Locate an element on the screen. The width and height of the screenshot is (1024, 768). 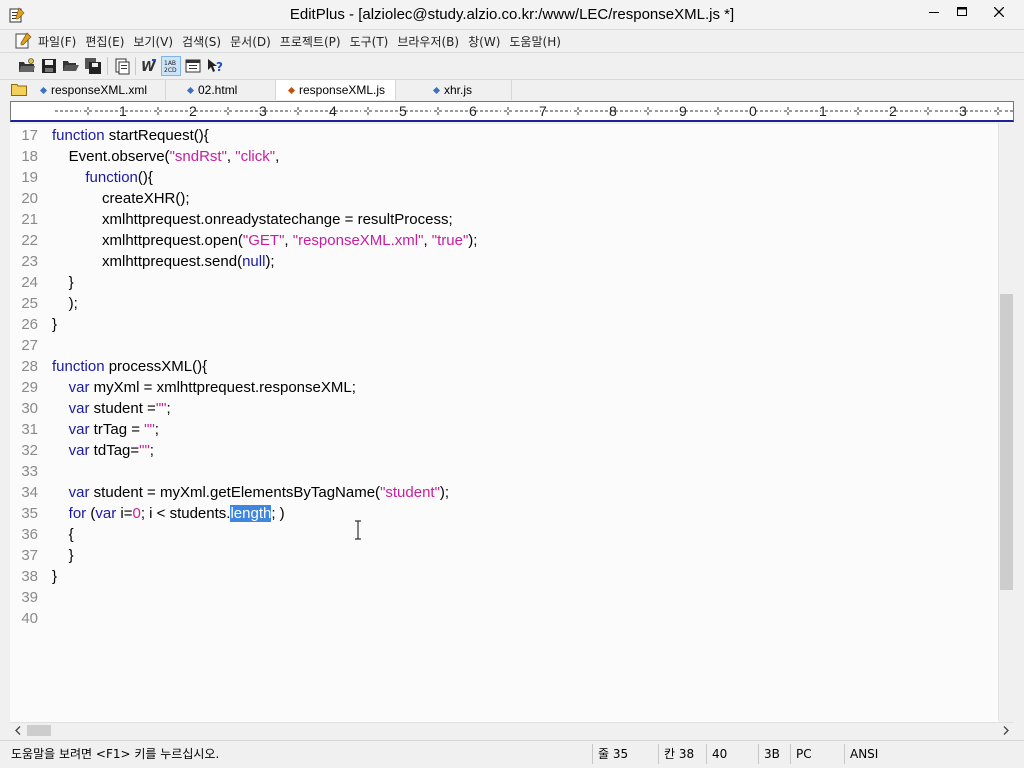
line-number: 19 is located at coordinates (29, 177).